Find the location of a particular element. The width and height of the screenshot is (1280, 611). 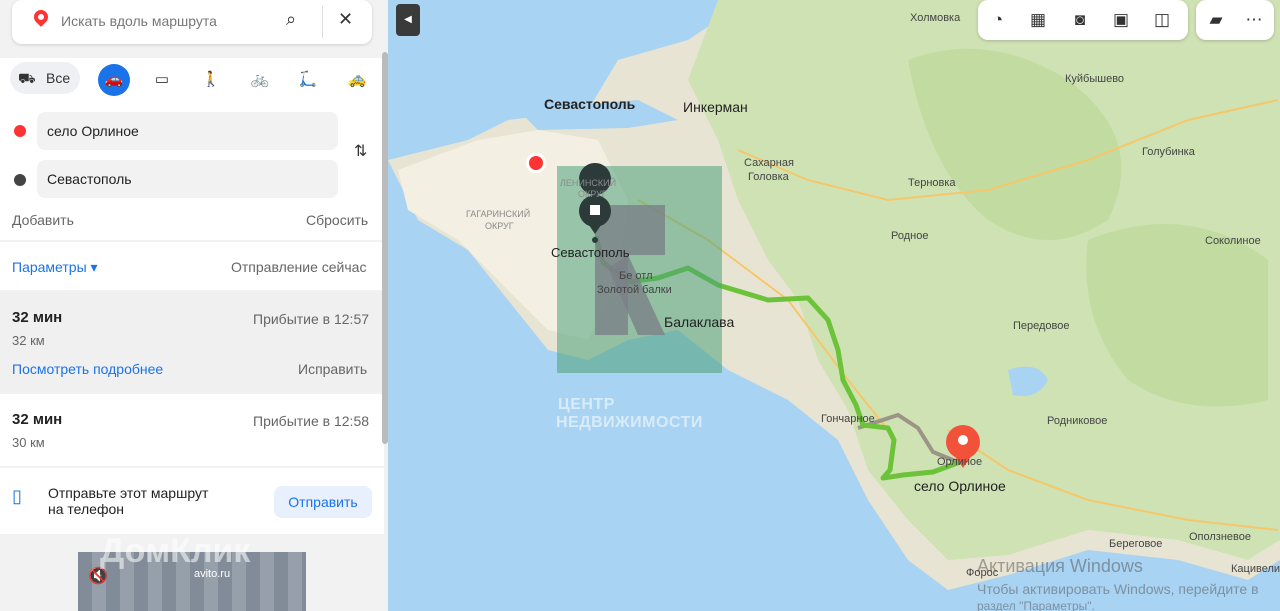

windows-activation-text: Чтобы активировать Windows, перейдите в is located at coordinates (1118, 589).